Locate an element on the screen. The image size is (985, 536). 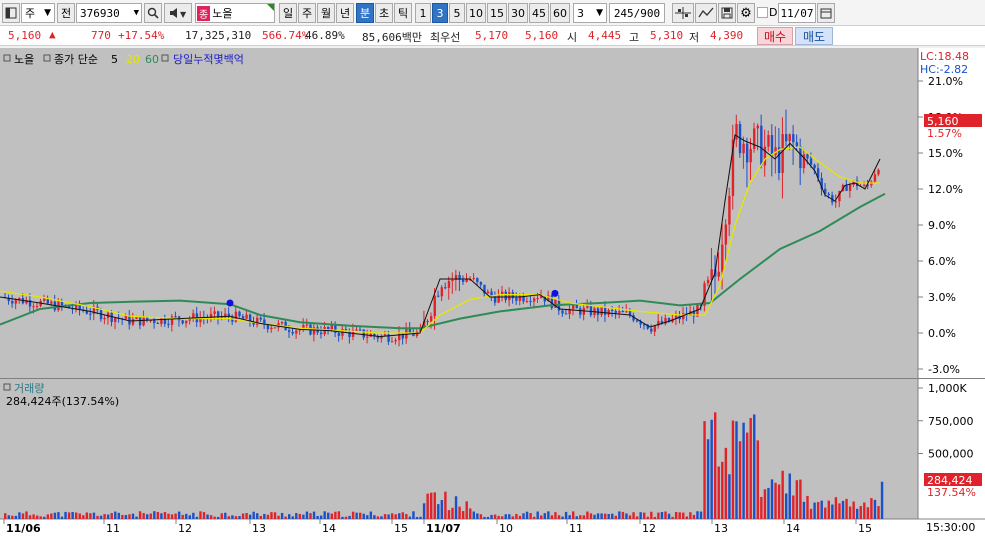
market-select: 주 ▼ is located at coordinates (38, 13).